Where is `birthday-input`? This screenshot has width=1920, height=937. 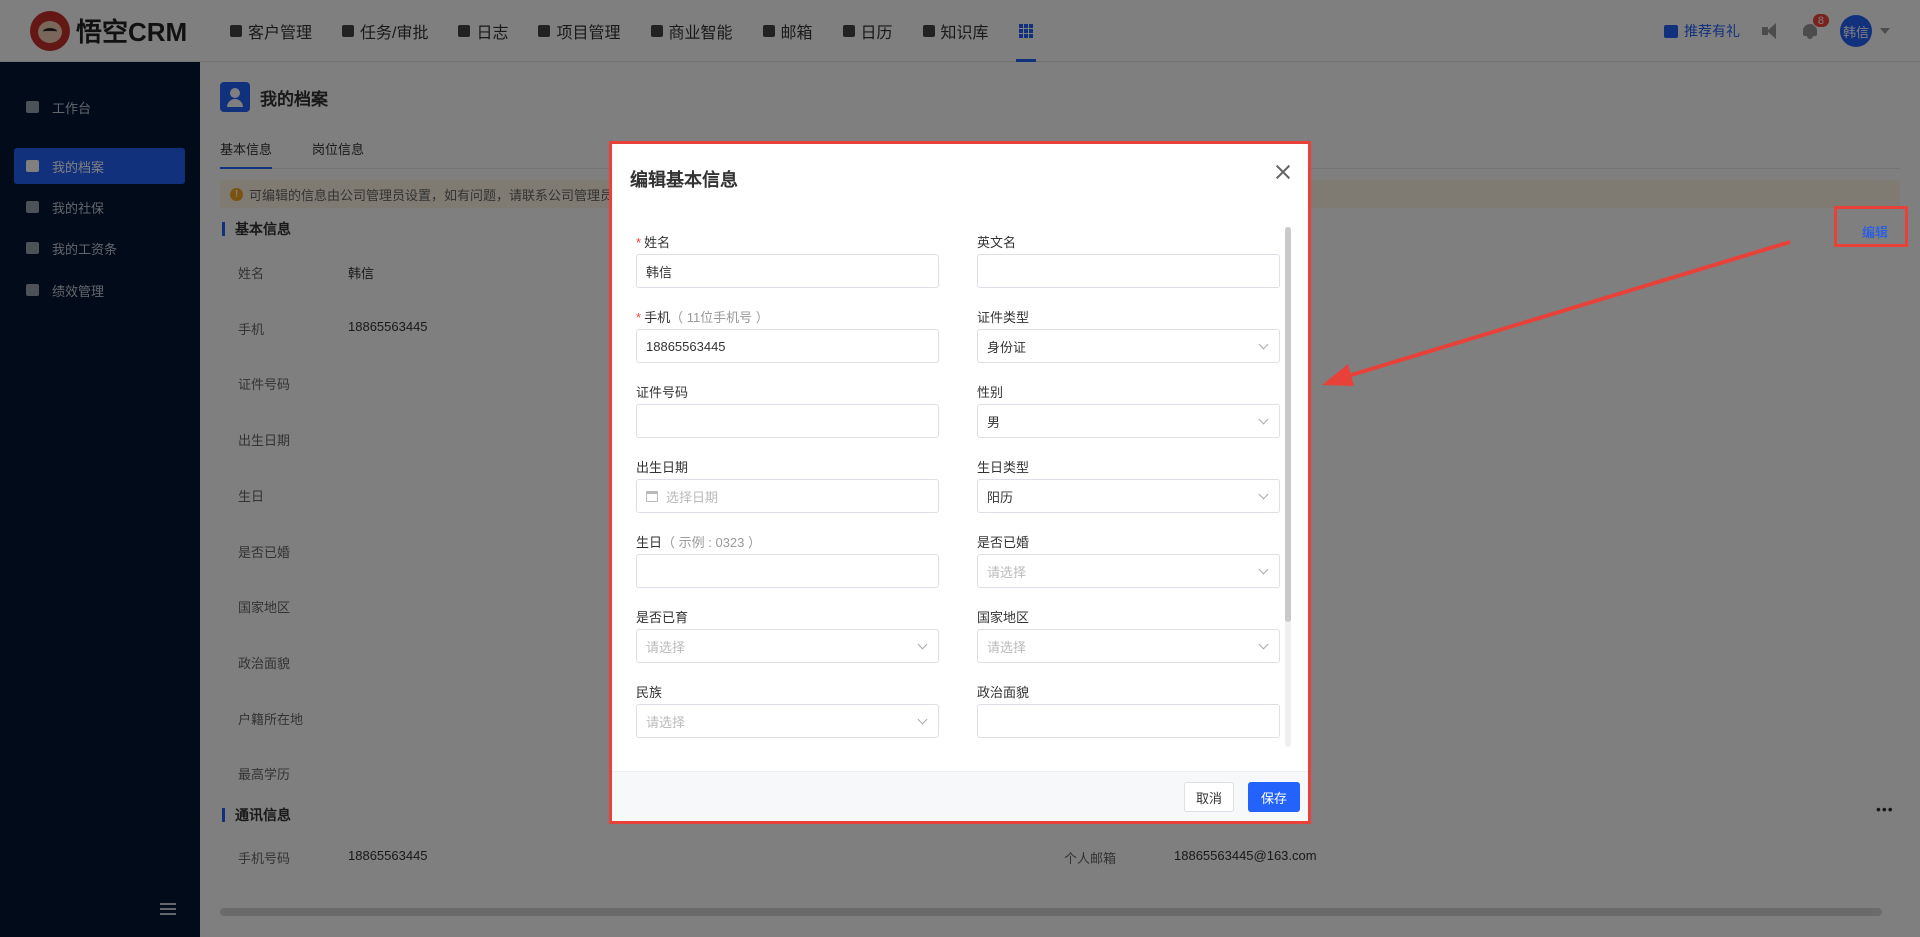 birthday-input is located at coordinates (787, 571).